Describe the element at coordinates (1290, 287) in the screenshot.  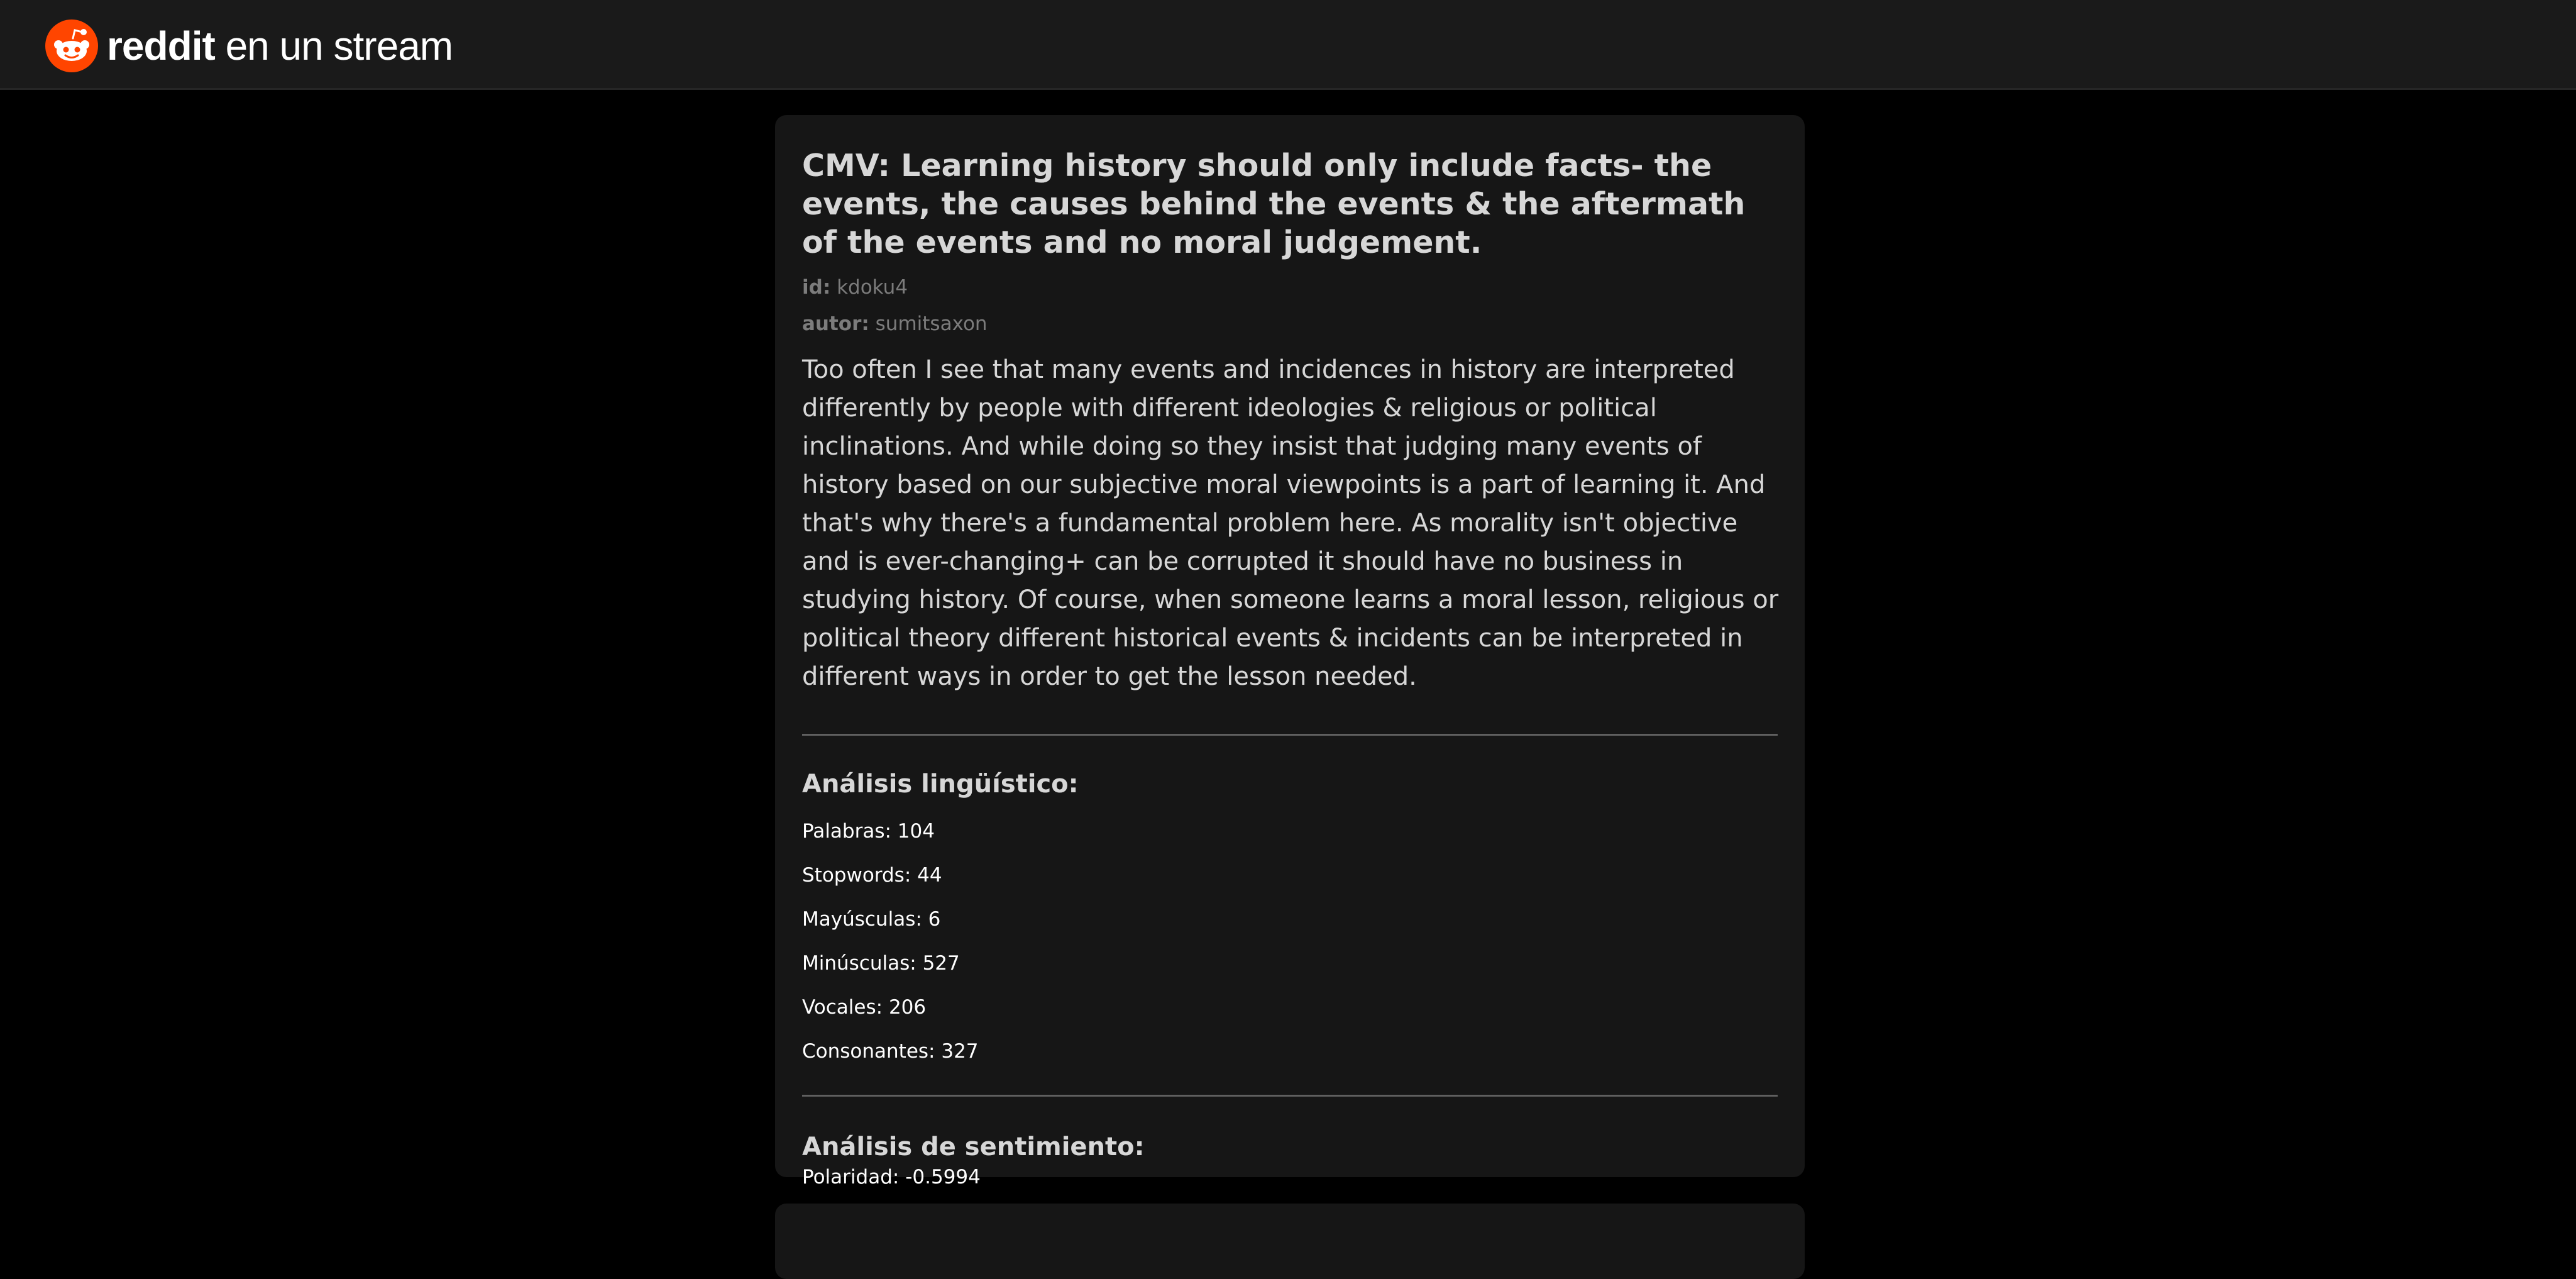
I see `post-id-line: id: kdoku4` at that location.